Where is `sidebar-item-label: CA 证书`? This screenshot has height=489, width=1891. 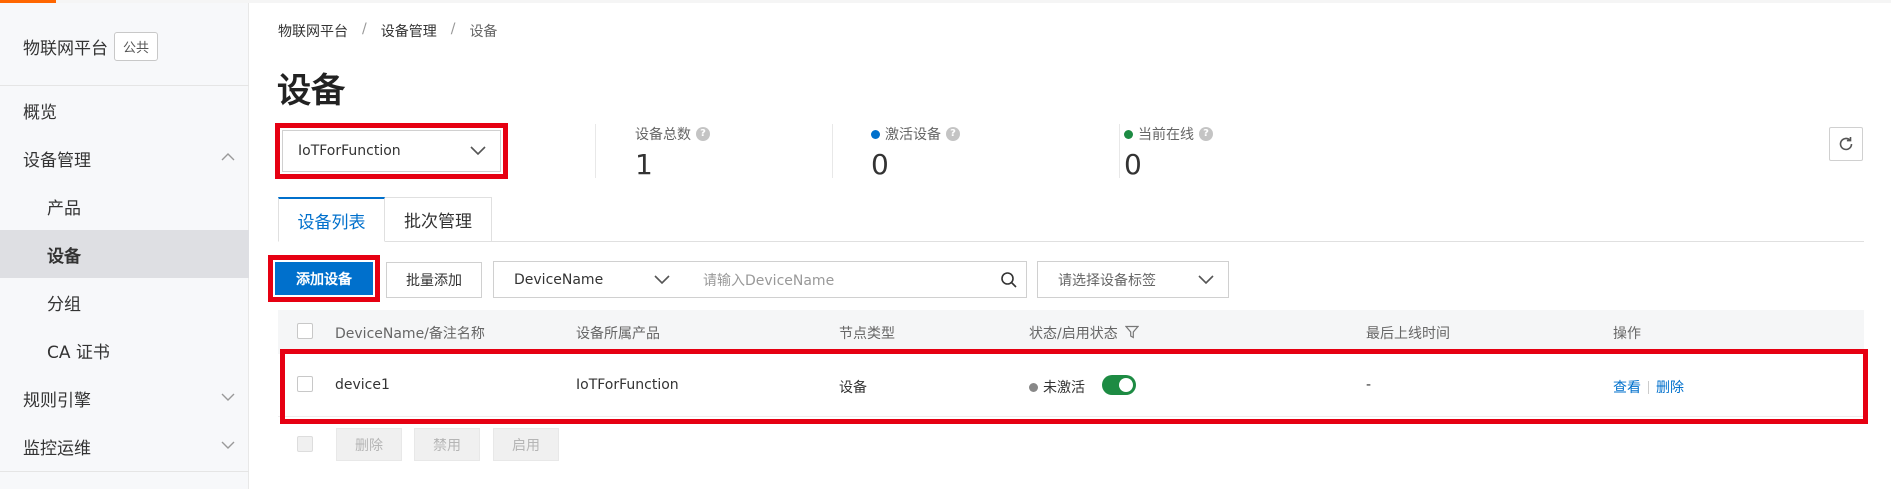
sidebar-item-label: CA 证书 is located at coordinates (78, 352).